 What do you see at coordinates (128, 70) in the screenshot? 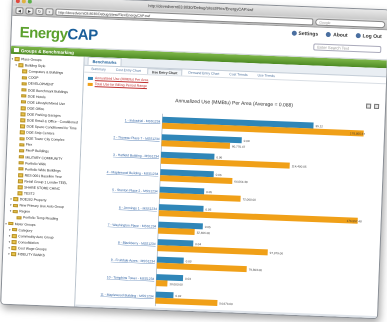
I see `subtab-cost-entry-chart: Cost Entry Chart` at bounding box center [128, 70].